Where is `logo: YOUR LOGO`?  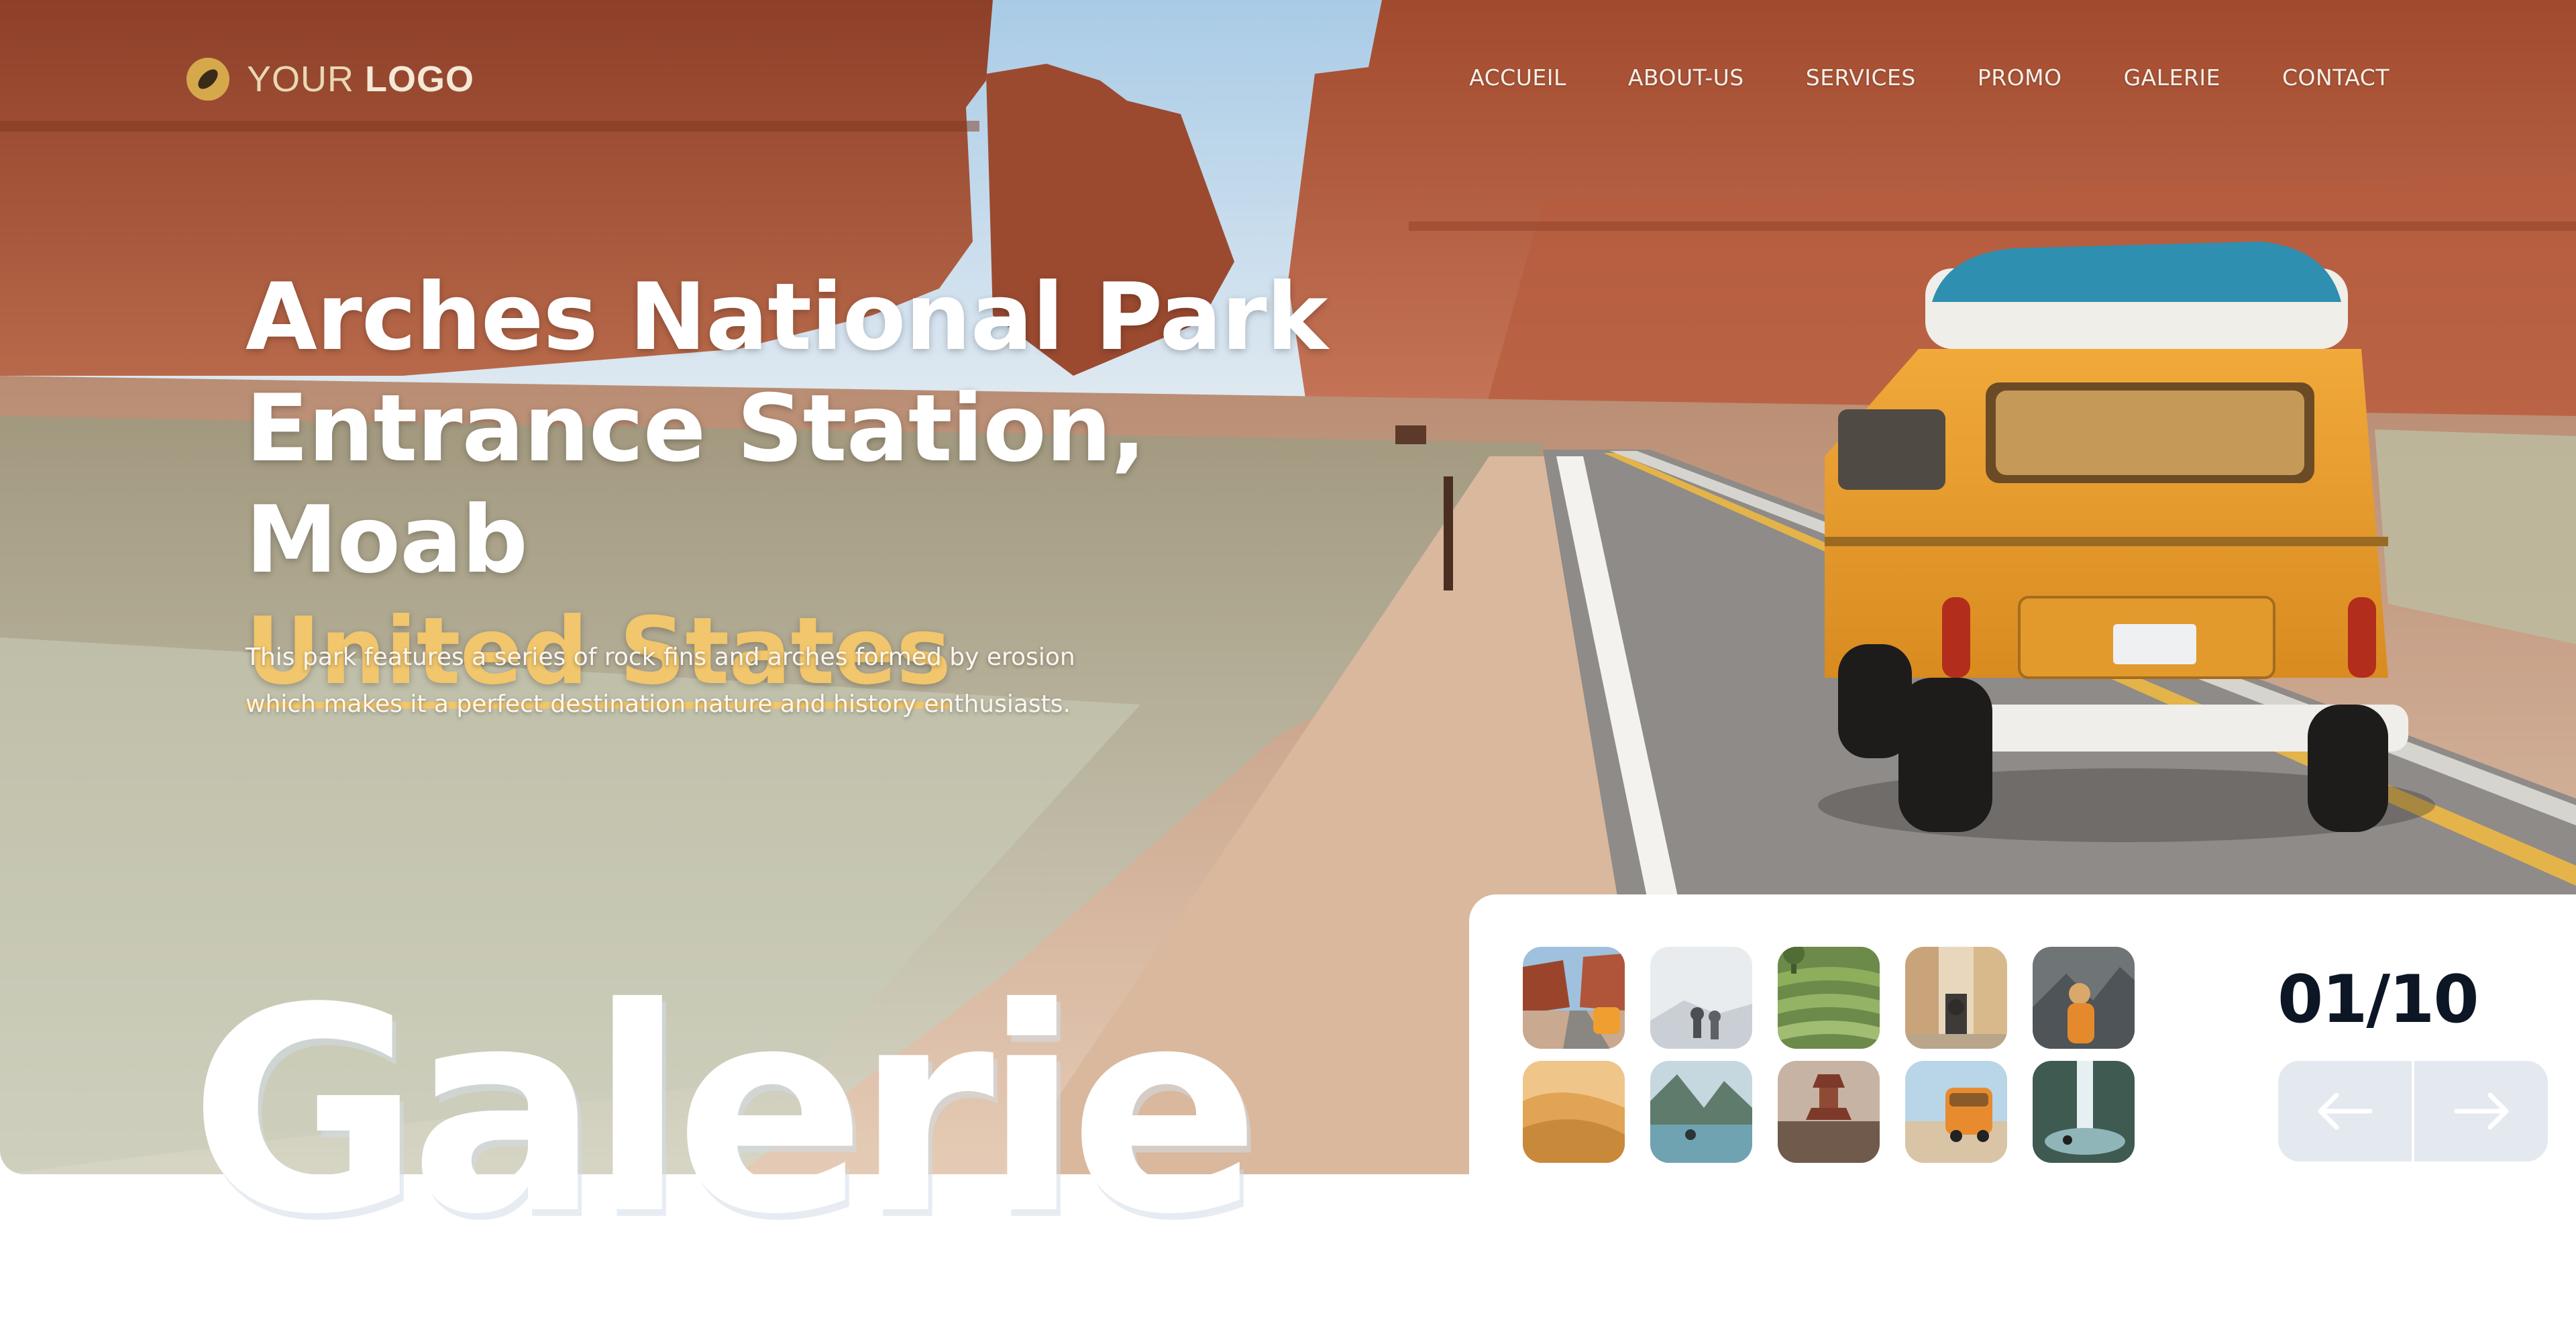 logo: YOUR LOGO is located at coordinates (330, 79).